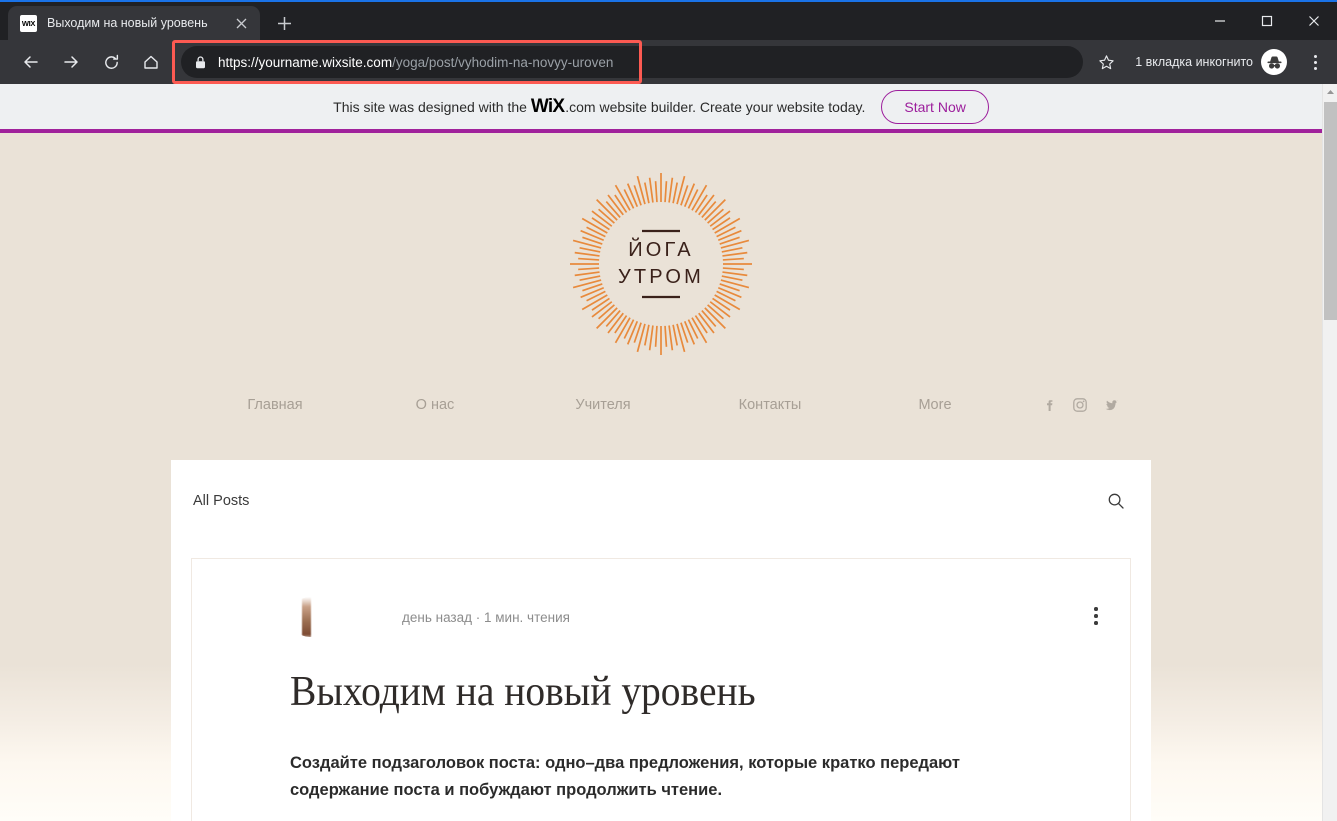  I want to click on author-avatar, so click(310, 617).